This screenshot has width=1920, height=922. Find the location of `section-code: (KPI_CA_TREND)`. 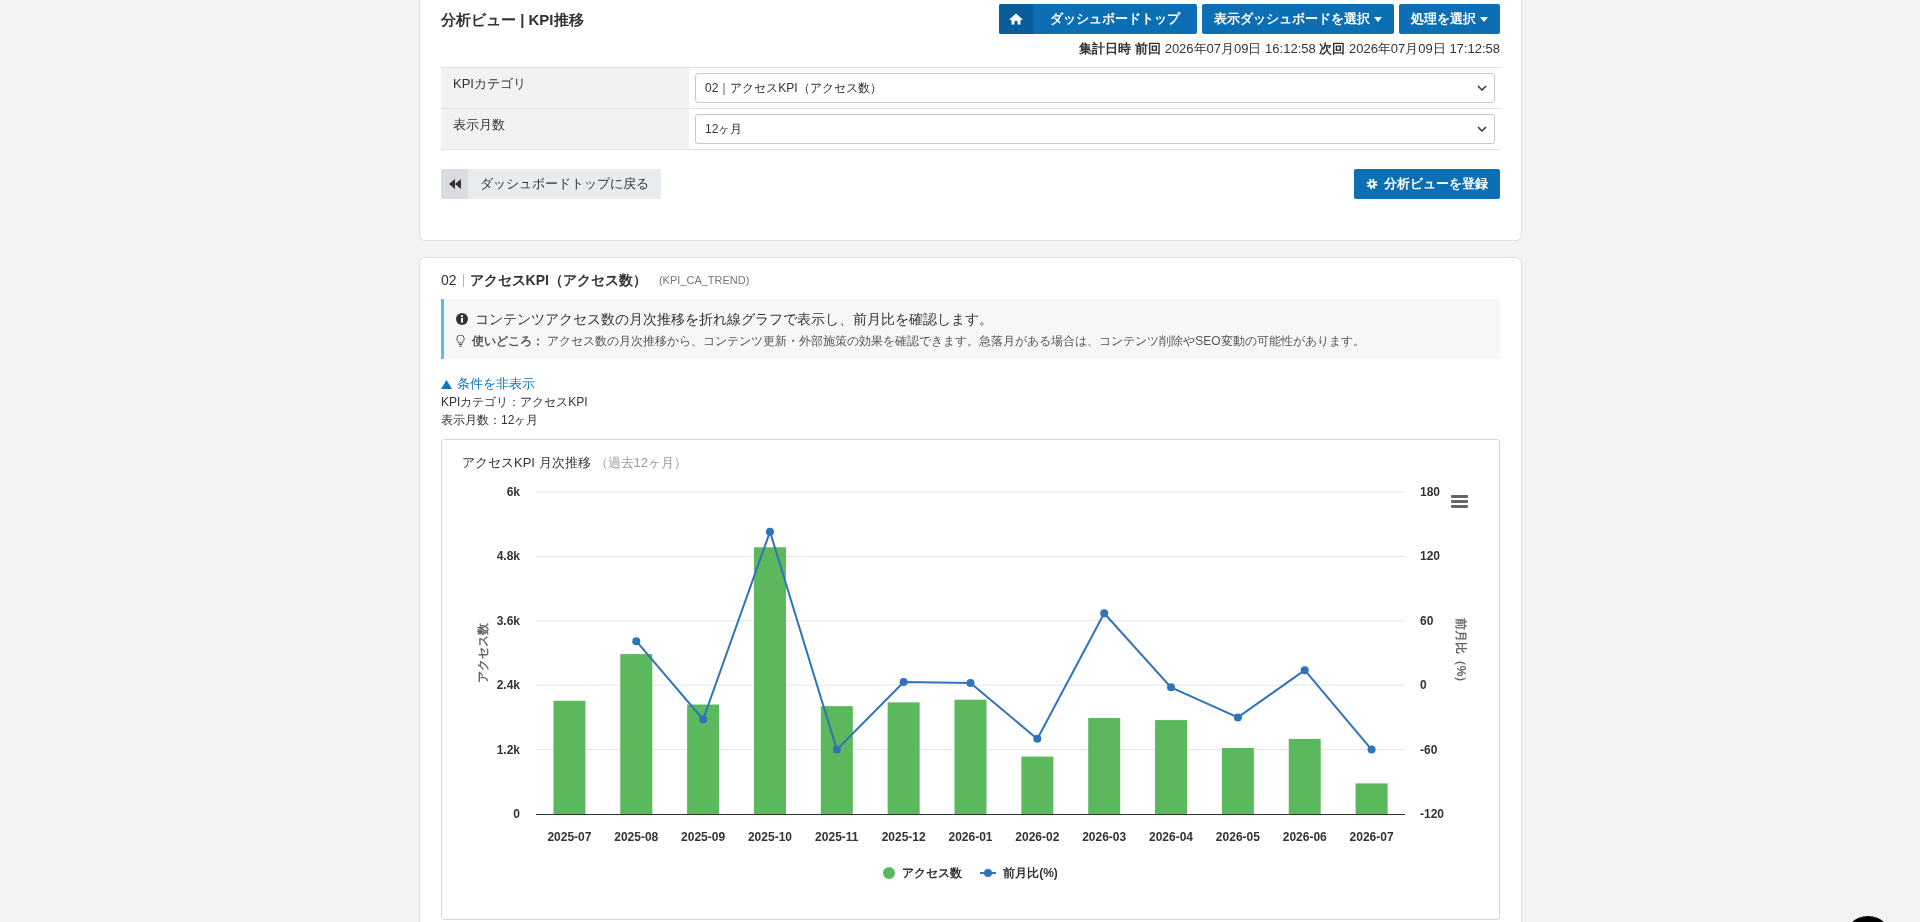

section-code: (KPI_CA_TREND) is located at coordinates (704, 280).